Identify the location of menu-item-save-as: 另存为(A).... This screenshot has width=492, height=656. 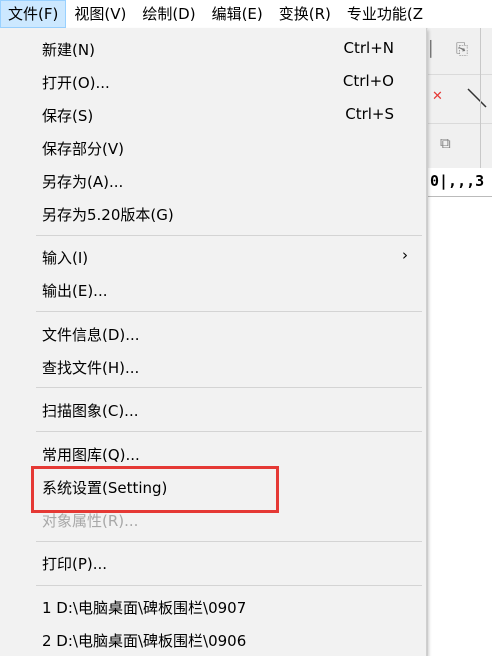
(213, 180).